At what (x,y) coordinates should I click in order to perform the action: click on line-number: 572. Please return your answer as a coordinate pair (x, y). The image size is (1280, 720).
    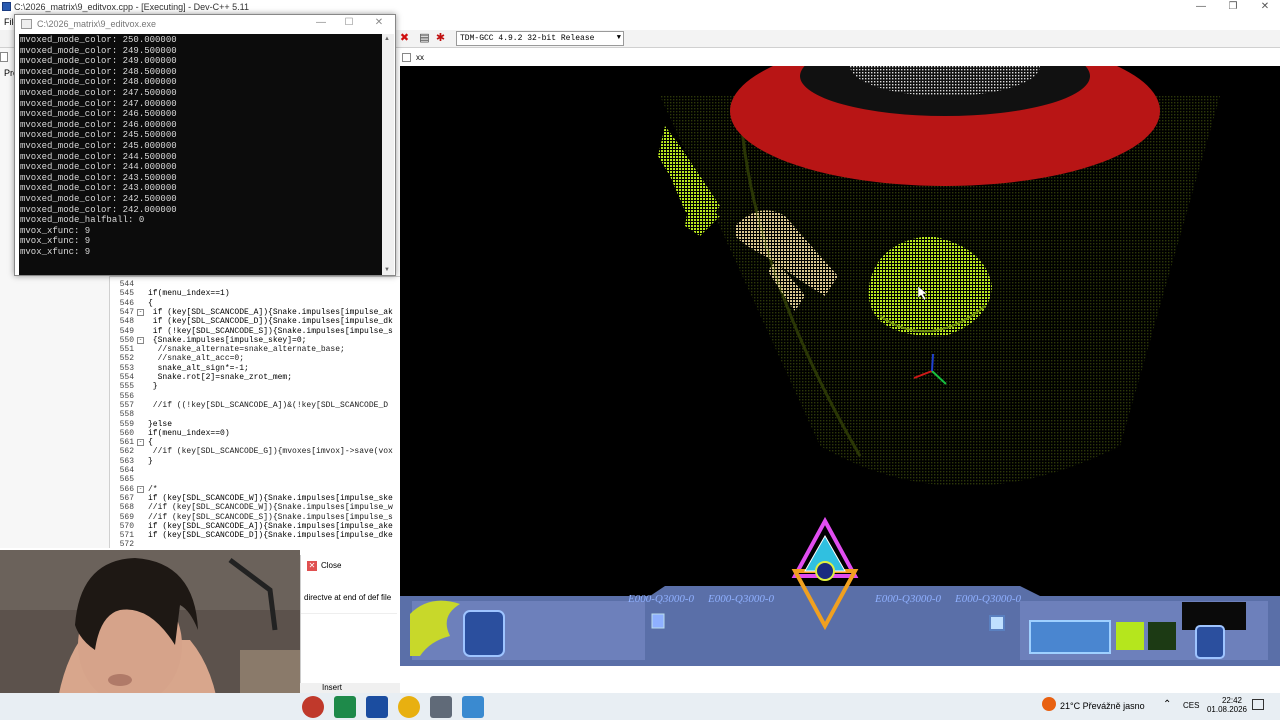
    Looking at the image, I should click on (126, 545).